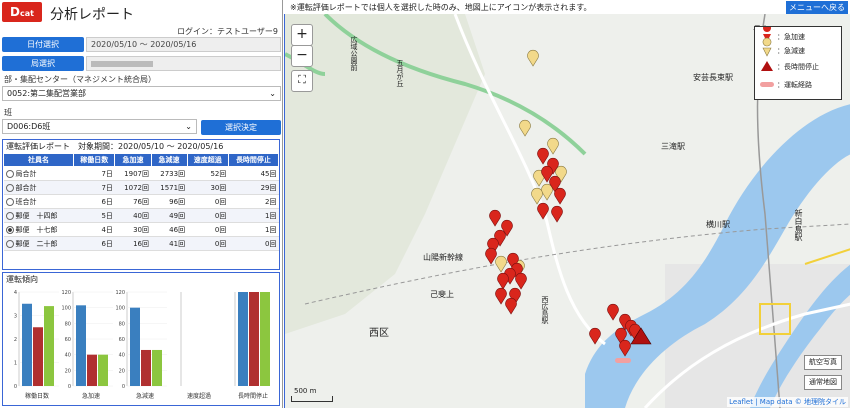 Image resolution: width=850 pixels, height=409 pixels. I want to click on employee-name: 部合計, so click(26, 187).